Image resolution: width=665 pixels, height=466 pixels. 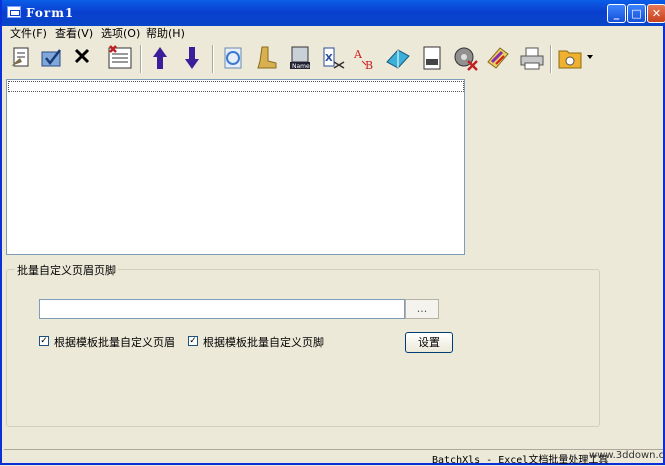 I want to click on toolbar: Name X AB, so click(x=333, y=59).